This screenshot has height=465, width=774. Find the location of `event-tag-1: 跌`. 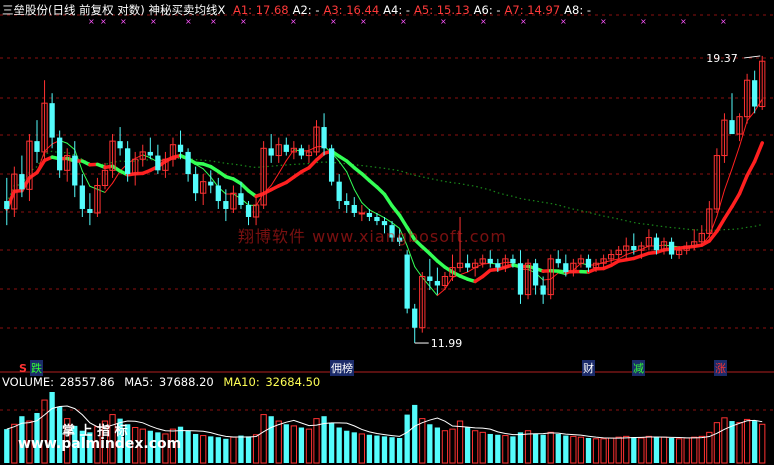

event-tag-1: 跌 is located at coordinates (36, 368).